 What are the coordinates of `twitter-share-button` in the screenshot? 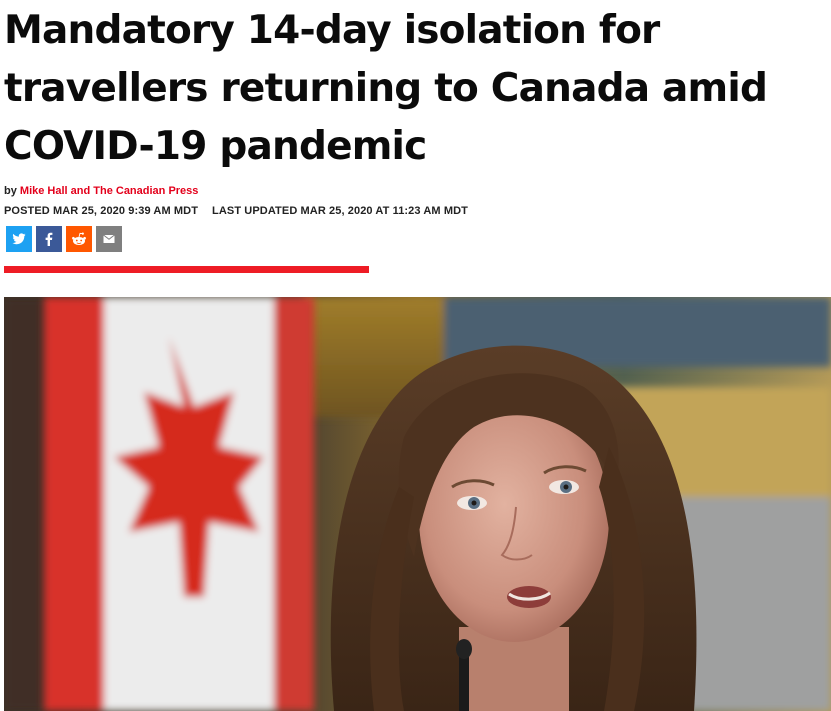 It's located at (19, 239).